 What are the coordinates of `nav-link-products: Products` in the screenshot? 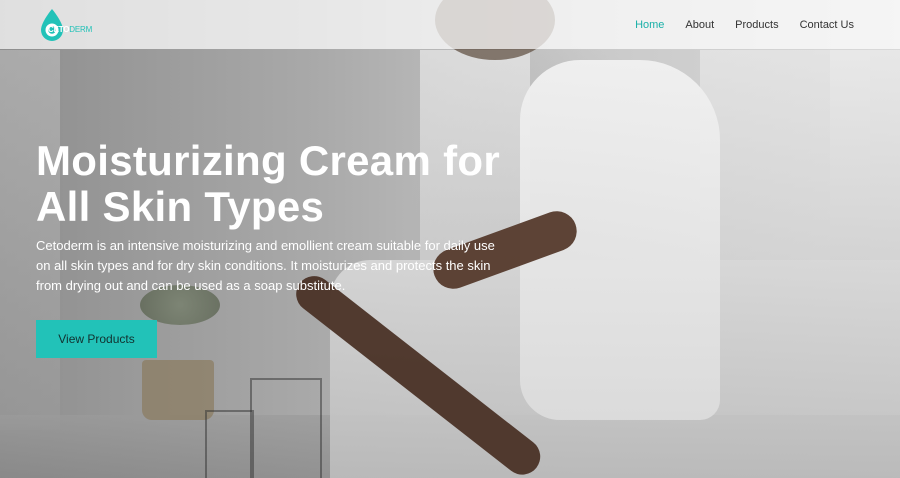 It's located at (756, 25).